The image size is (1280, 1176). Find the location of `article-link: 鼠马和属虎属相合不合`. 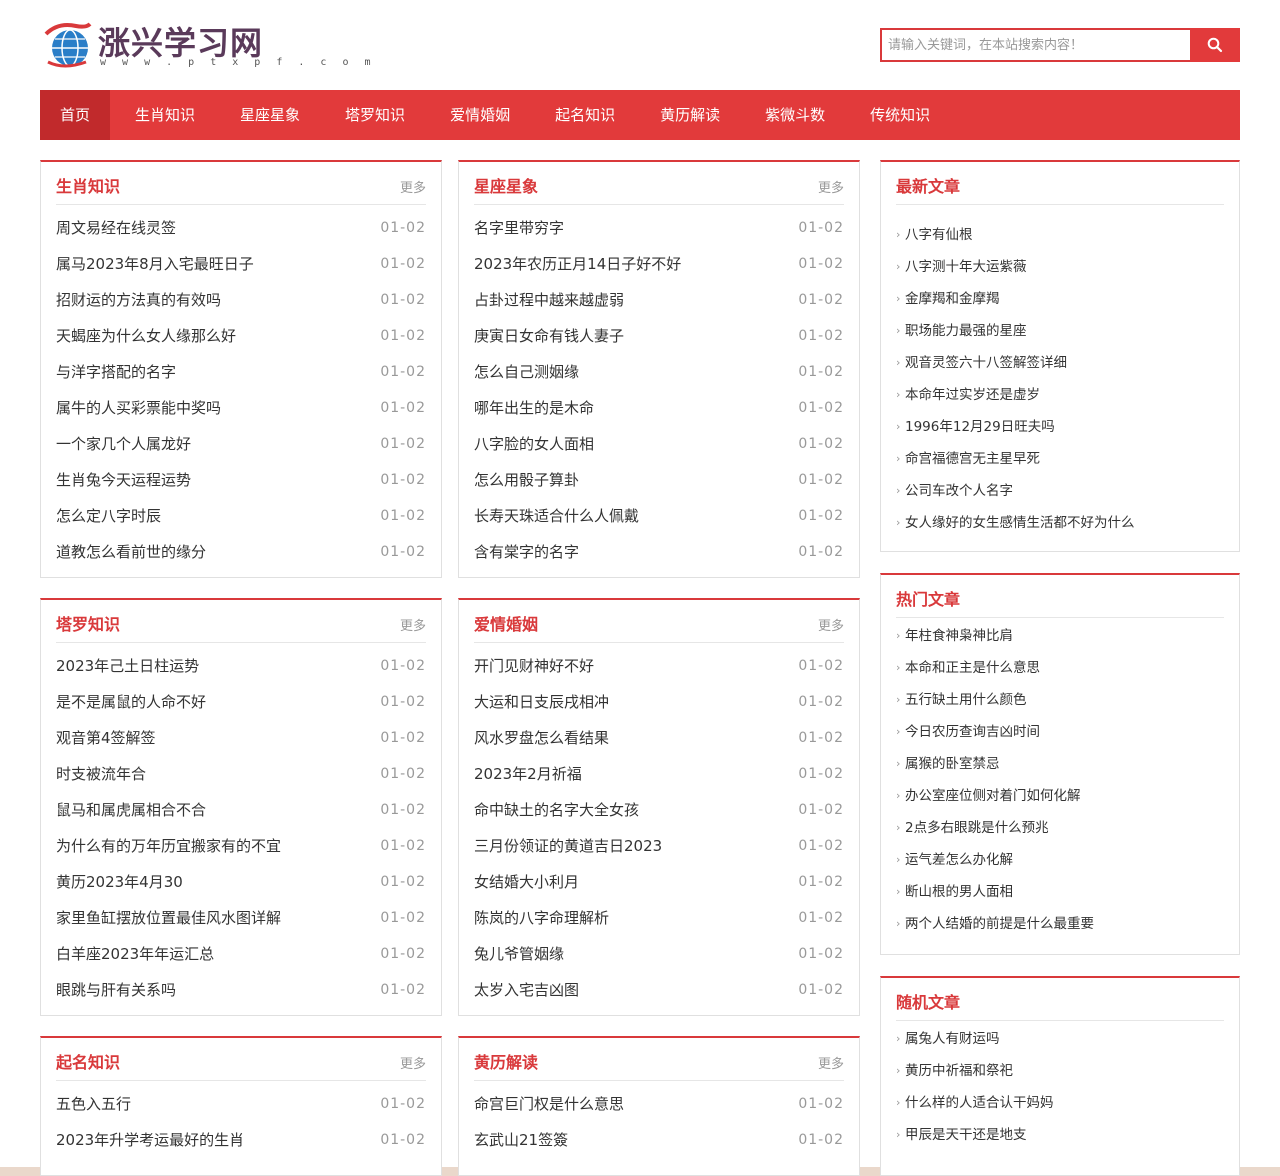

article-link: 鼠马和属虎属相合不合 is located at coordinates (131, 816).